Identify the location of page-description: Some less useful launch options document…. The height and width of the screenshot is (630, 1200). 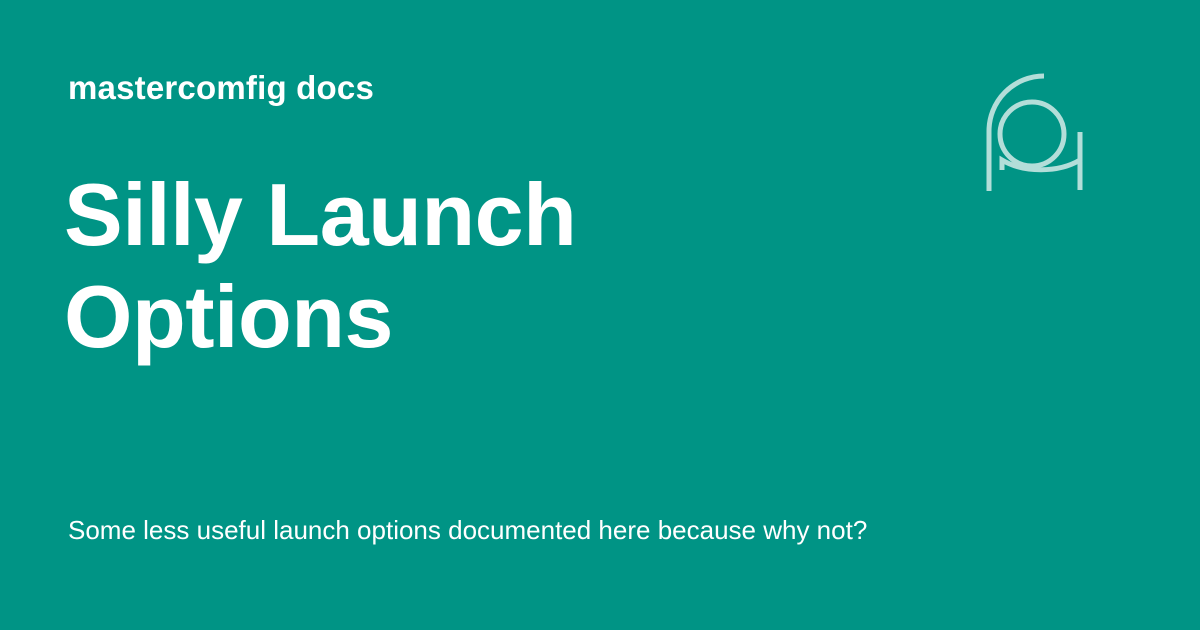
(468, 530).